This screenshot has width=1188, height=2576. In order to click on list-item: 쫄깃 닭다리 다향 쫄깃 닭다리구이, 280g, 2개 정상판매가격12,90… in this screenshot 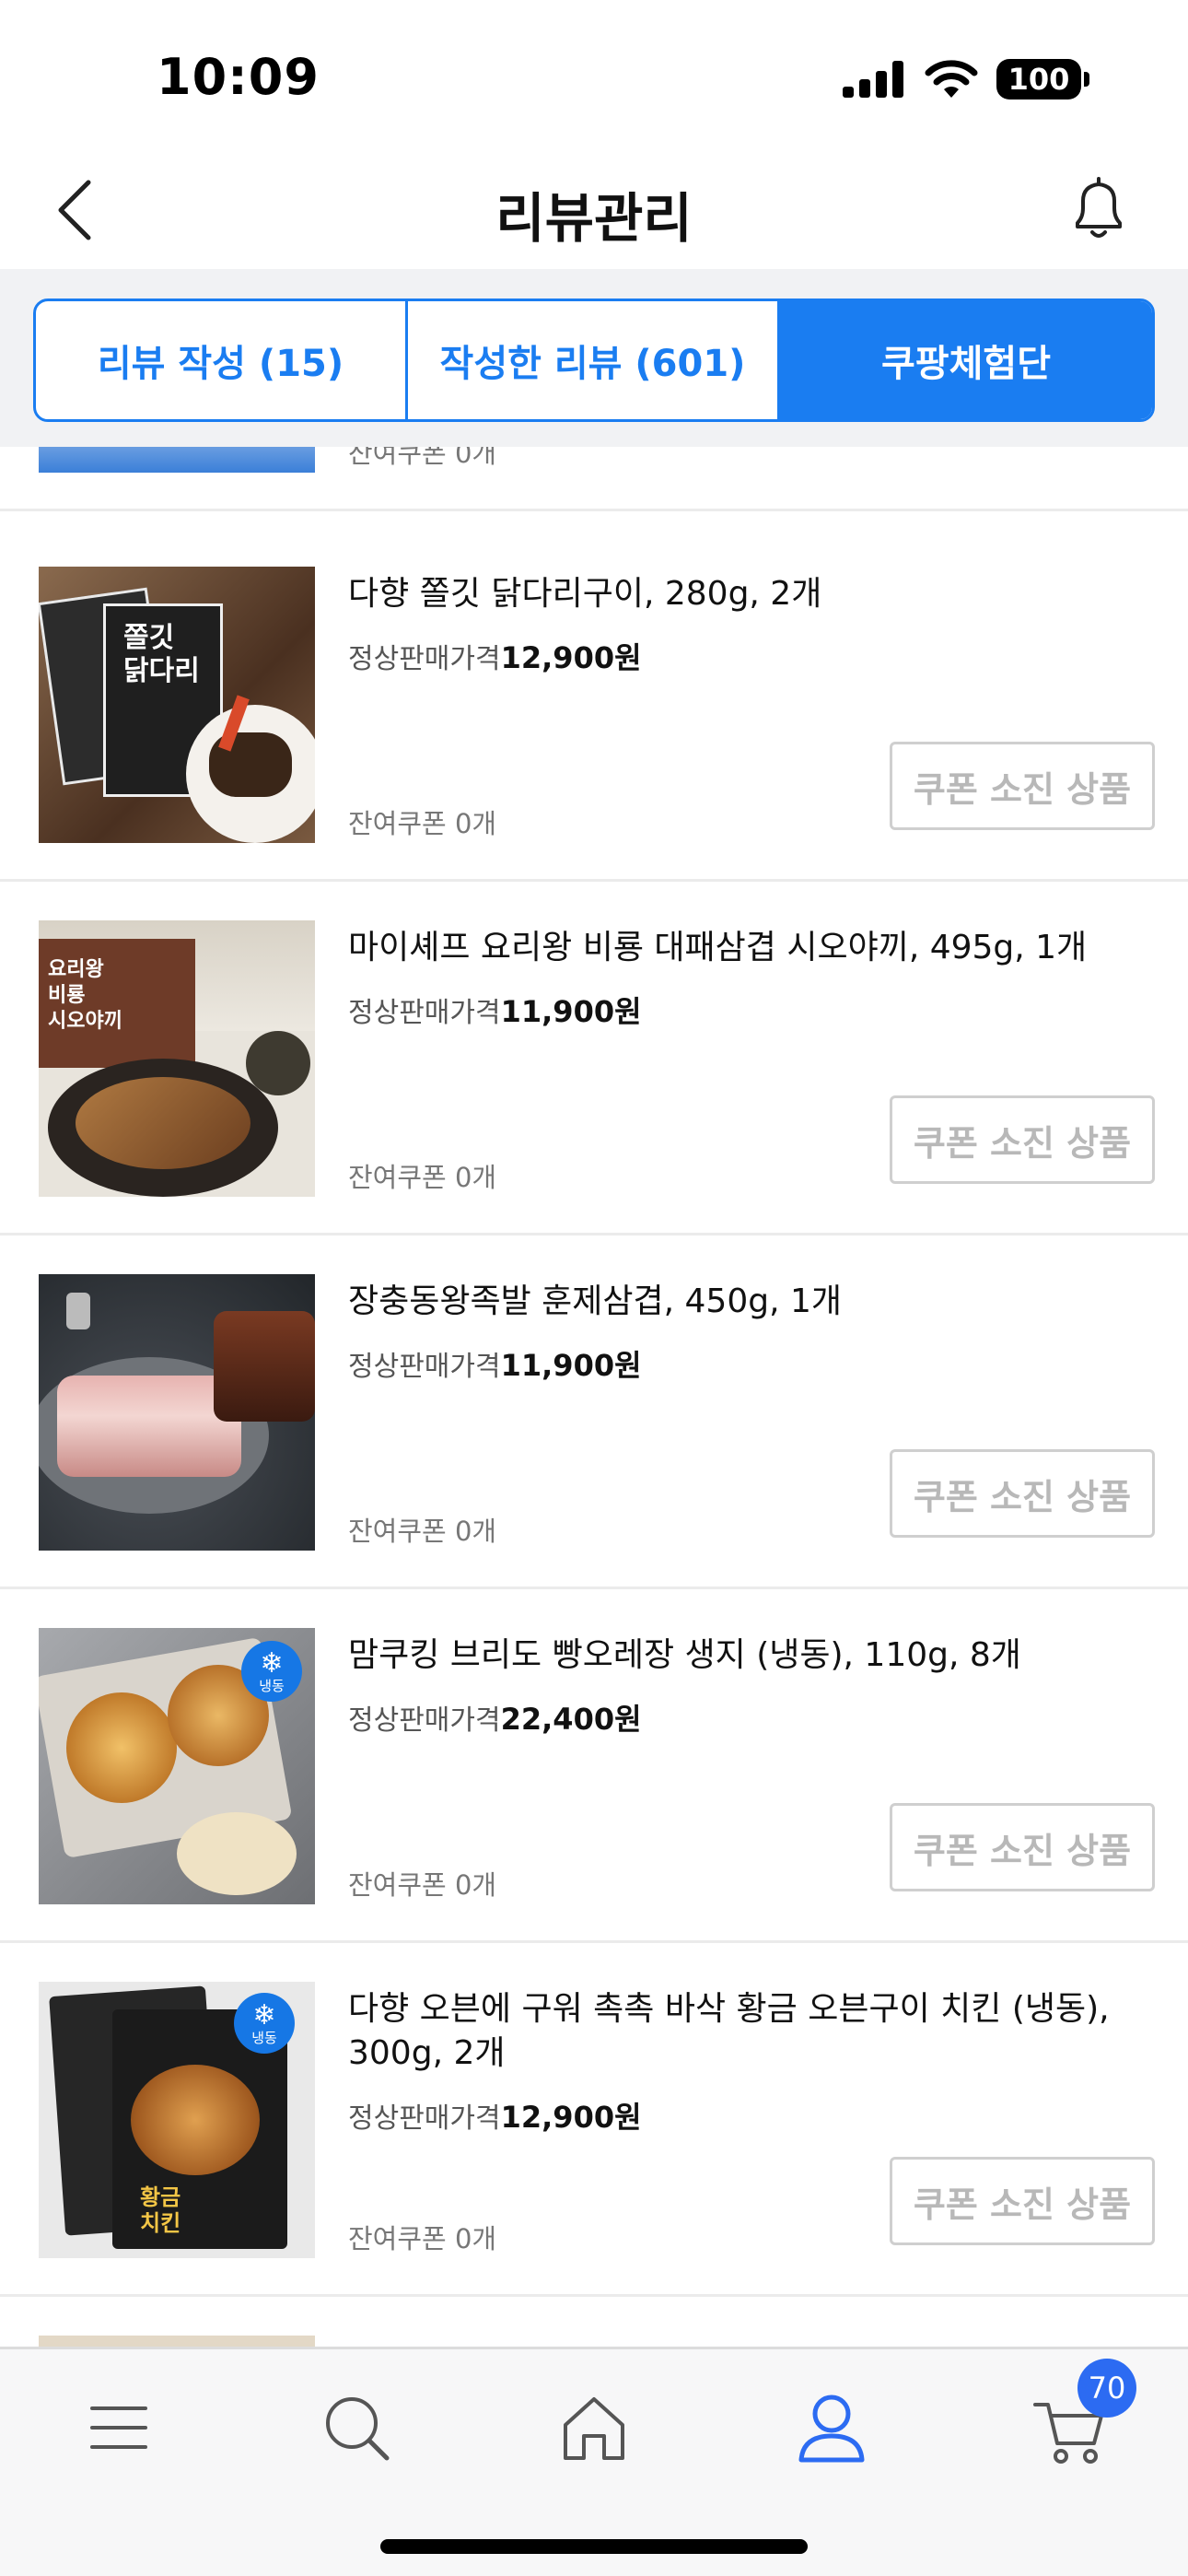, I will do `click(594, 705)`.